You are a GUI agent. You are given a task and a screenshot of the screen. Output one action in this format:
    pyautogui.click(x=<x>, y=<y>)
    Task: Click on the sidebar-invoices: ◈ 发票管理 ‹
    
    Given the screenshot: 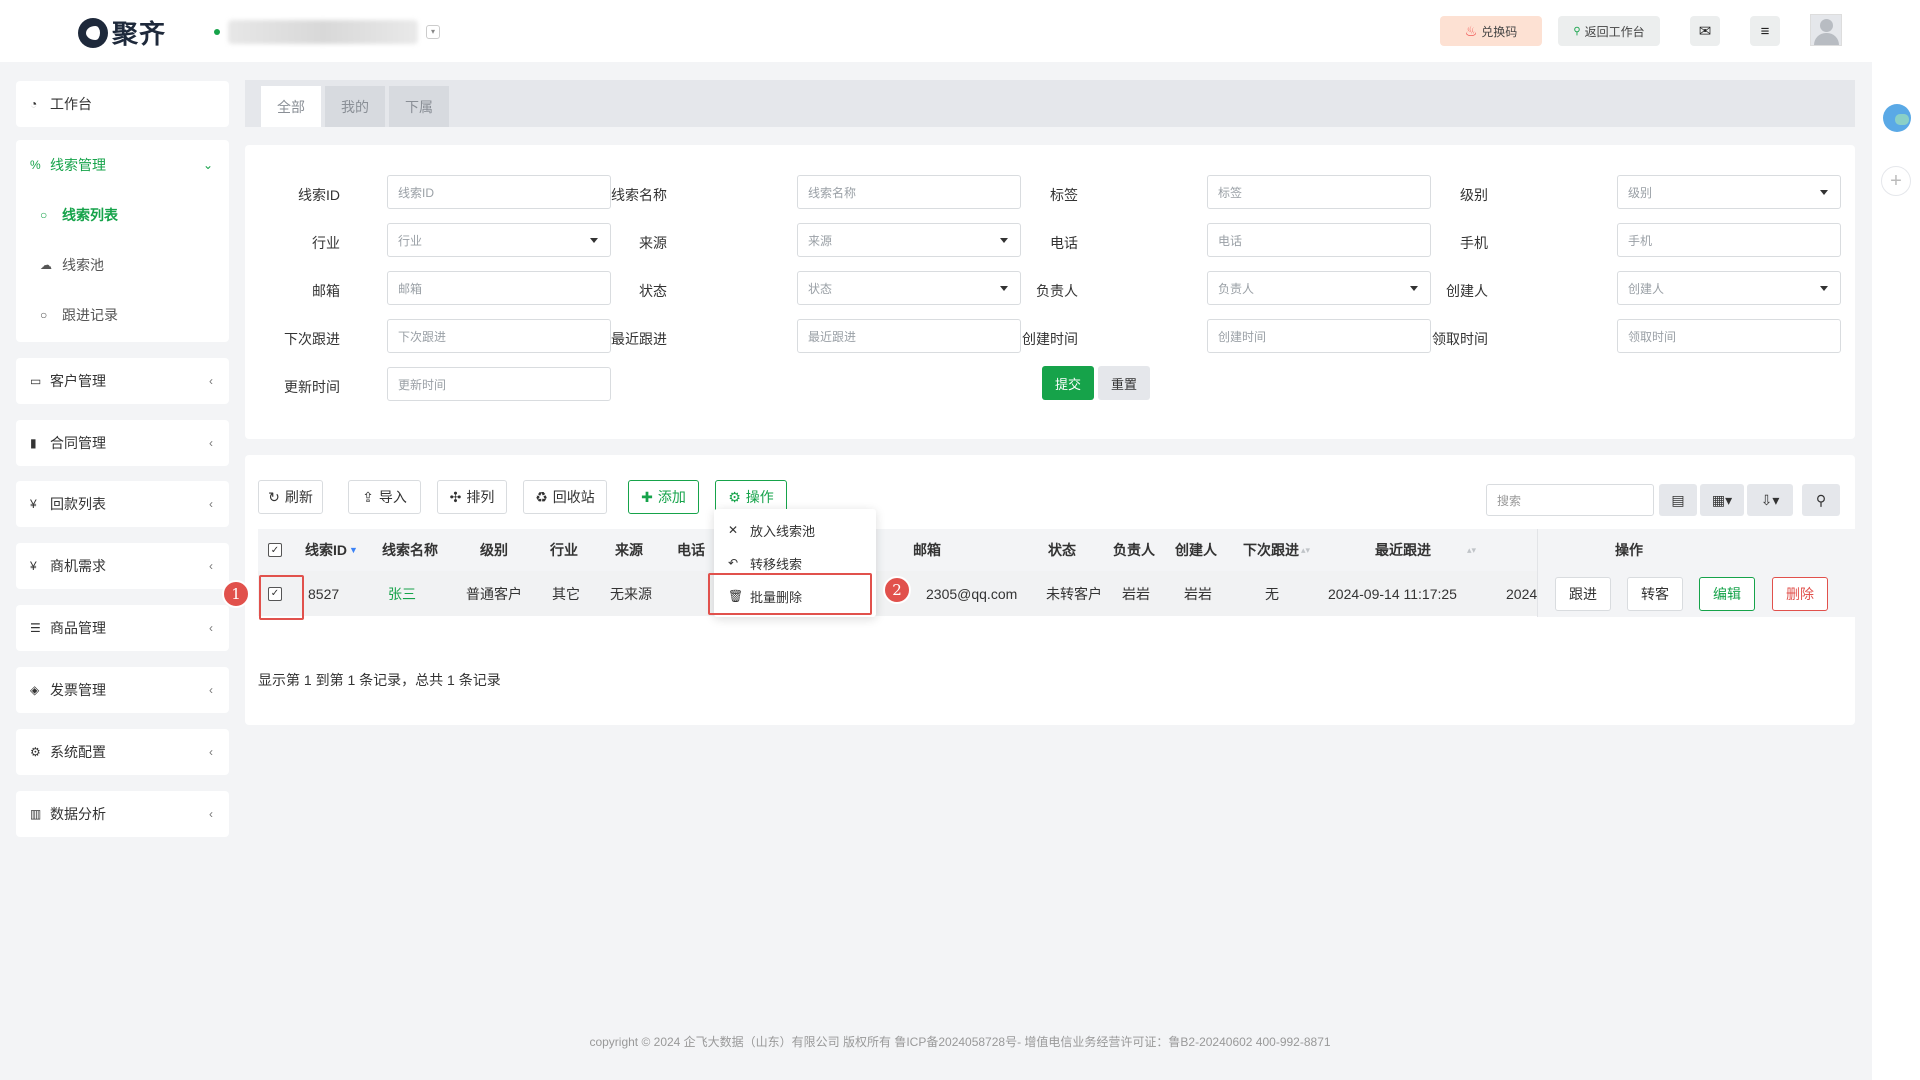 What is the action you would take?
    pyautogui.click(x=122, y=690)
    